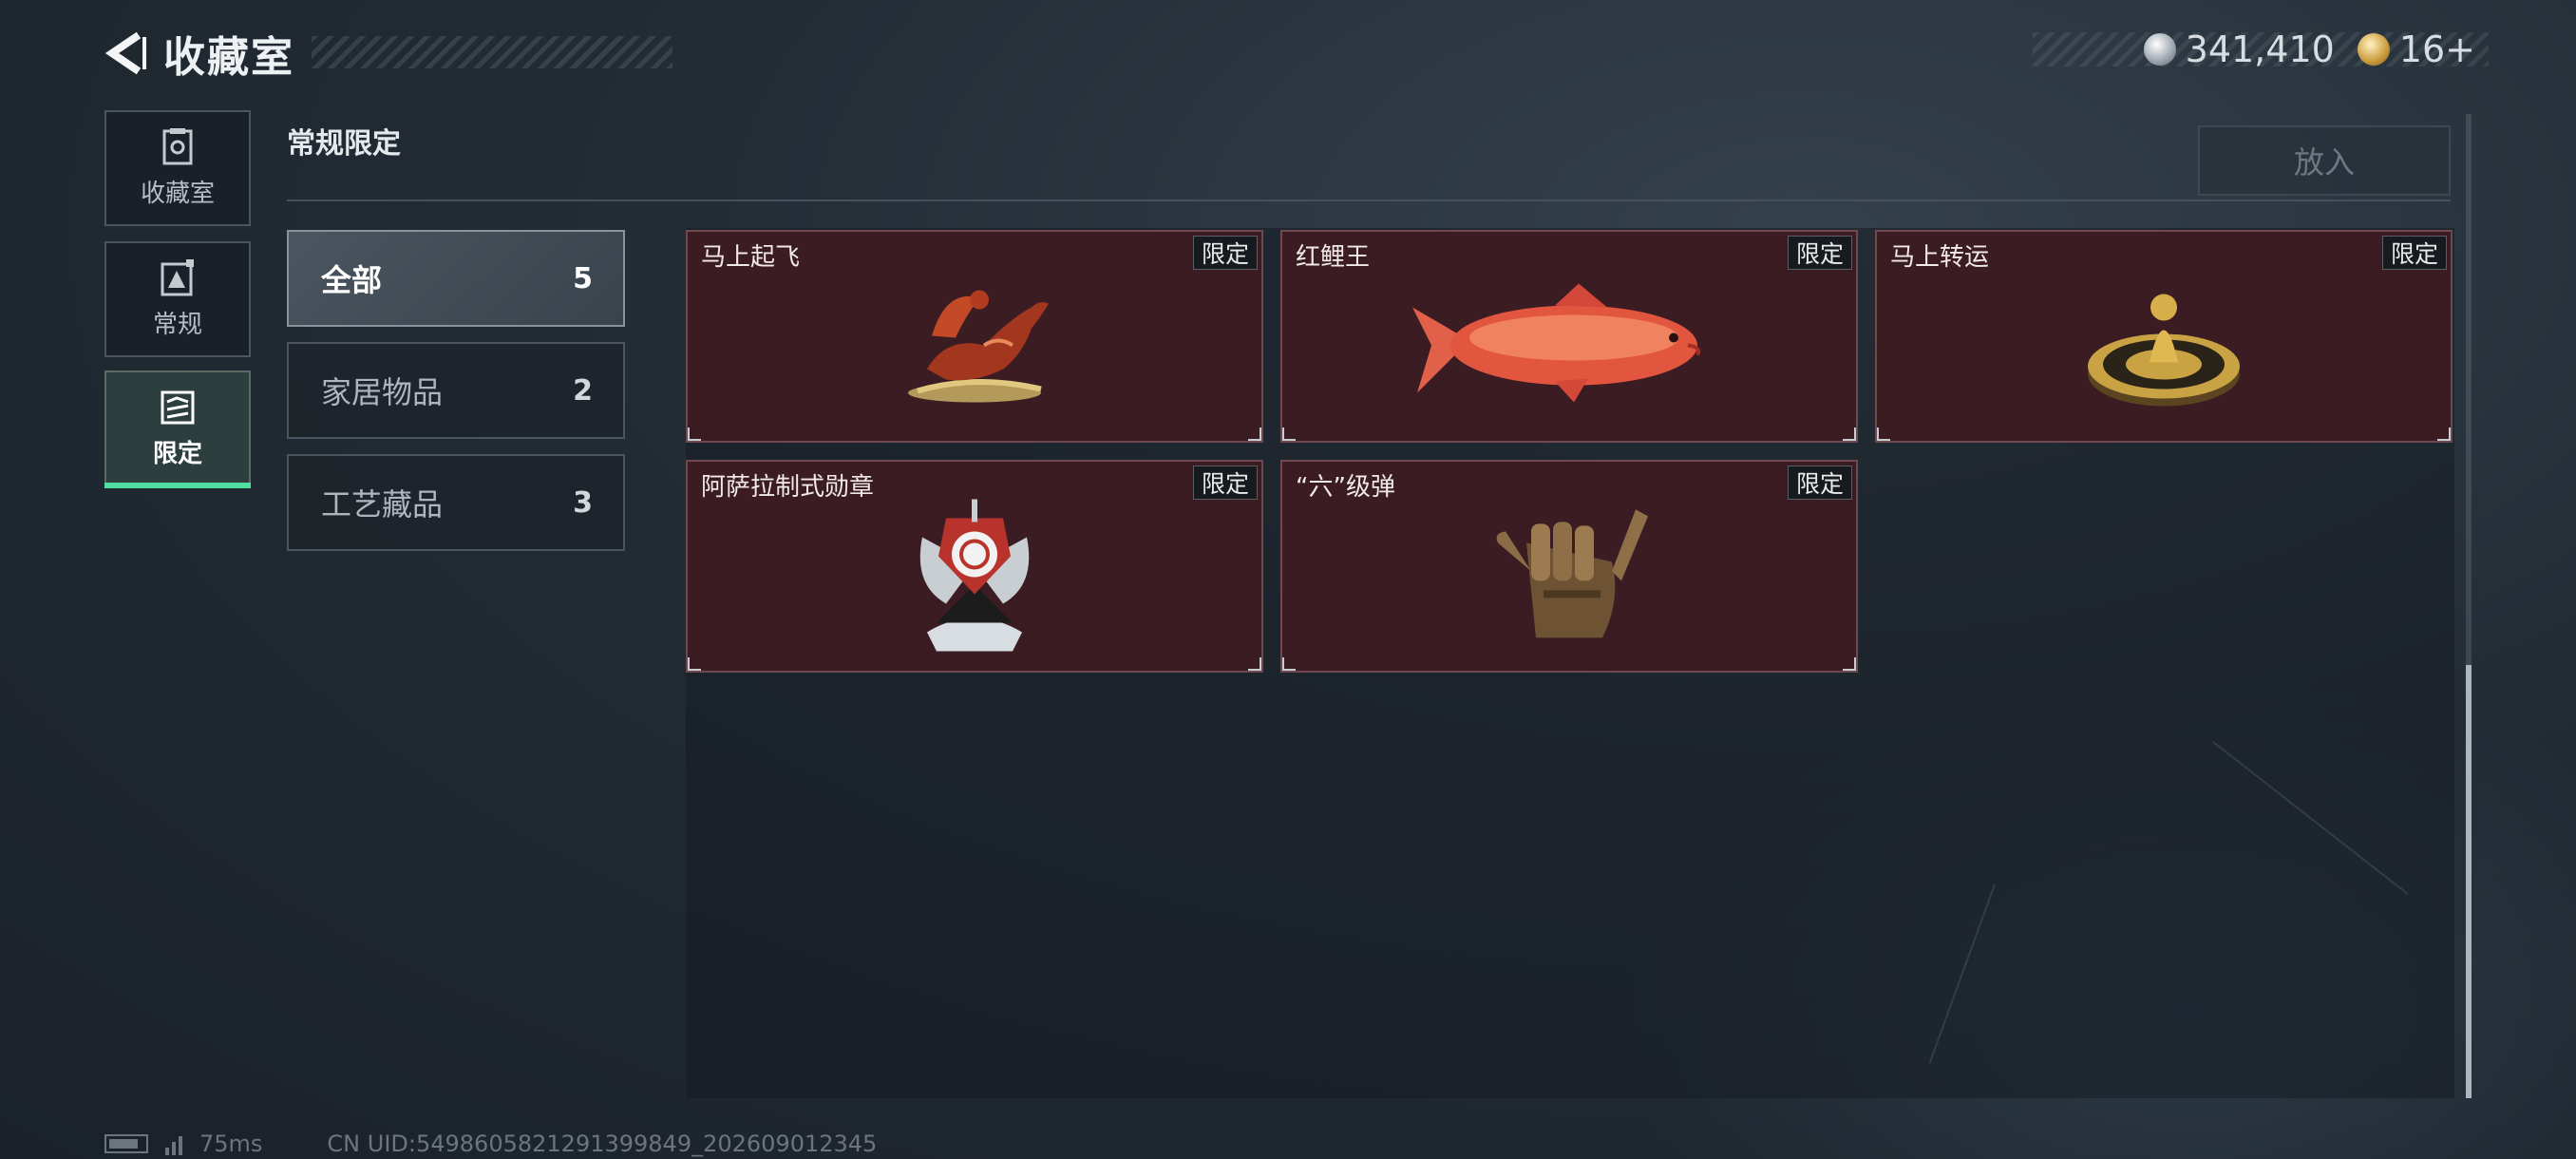  Describe the element at coordinates (2469, 606) in the screenshot. I see `scrollbar` at that location.